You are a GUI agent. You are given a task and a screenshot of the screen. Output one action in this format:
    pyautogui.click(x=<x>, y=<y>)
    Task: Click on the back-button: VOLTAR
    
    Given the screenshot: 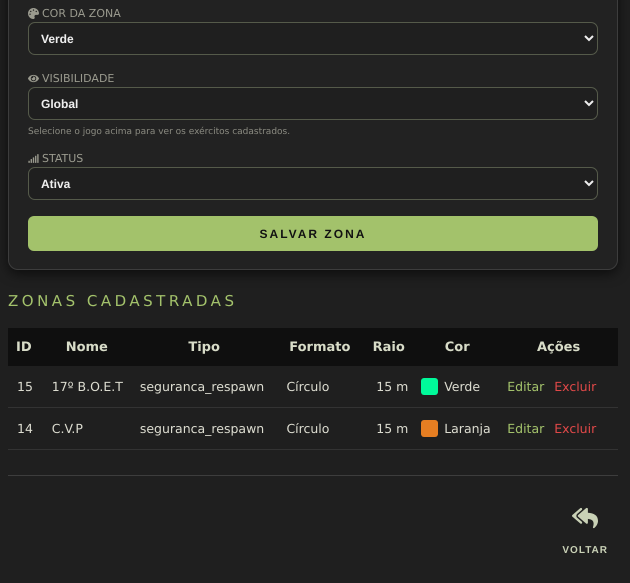 What is the action you would take?
    pyautogui.click(x=585, y=530)
    